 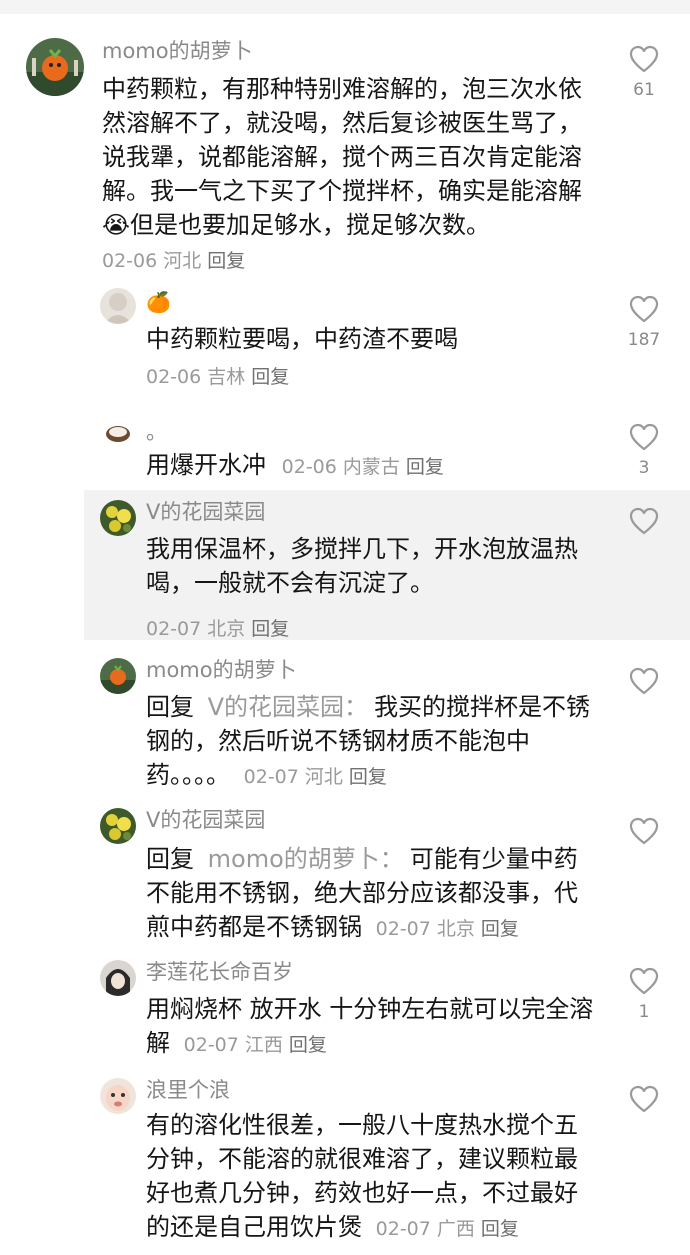 I want to click on comment-reply: 🍊 中药颗粒要喝，中药渣不要喝 02-06 吉林 回复 187, so click(x=345, y=343).